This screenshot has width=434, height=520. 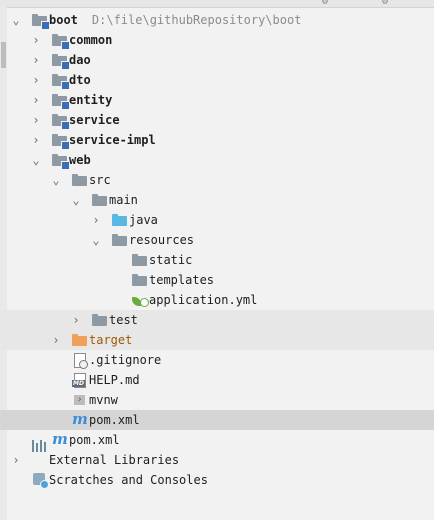 What do you see at coordinates (203, 300) in the screenshot?
I see `file-label: application.yml` at bounding box center [203, 300].